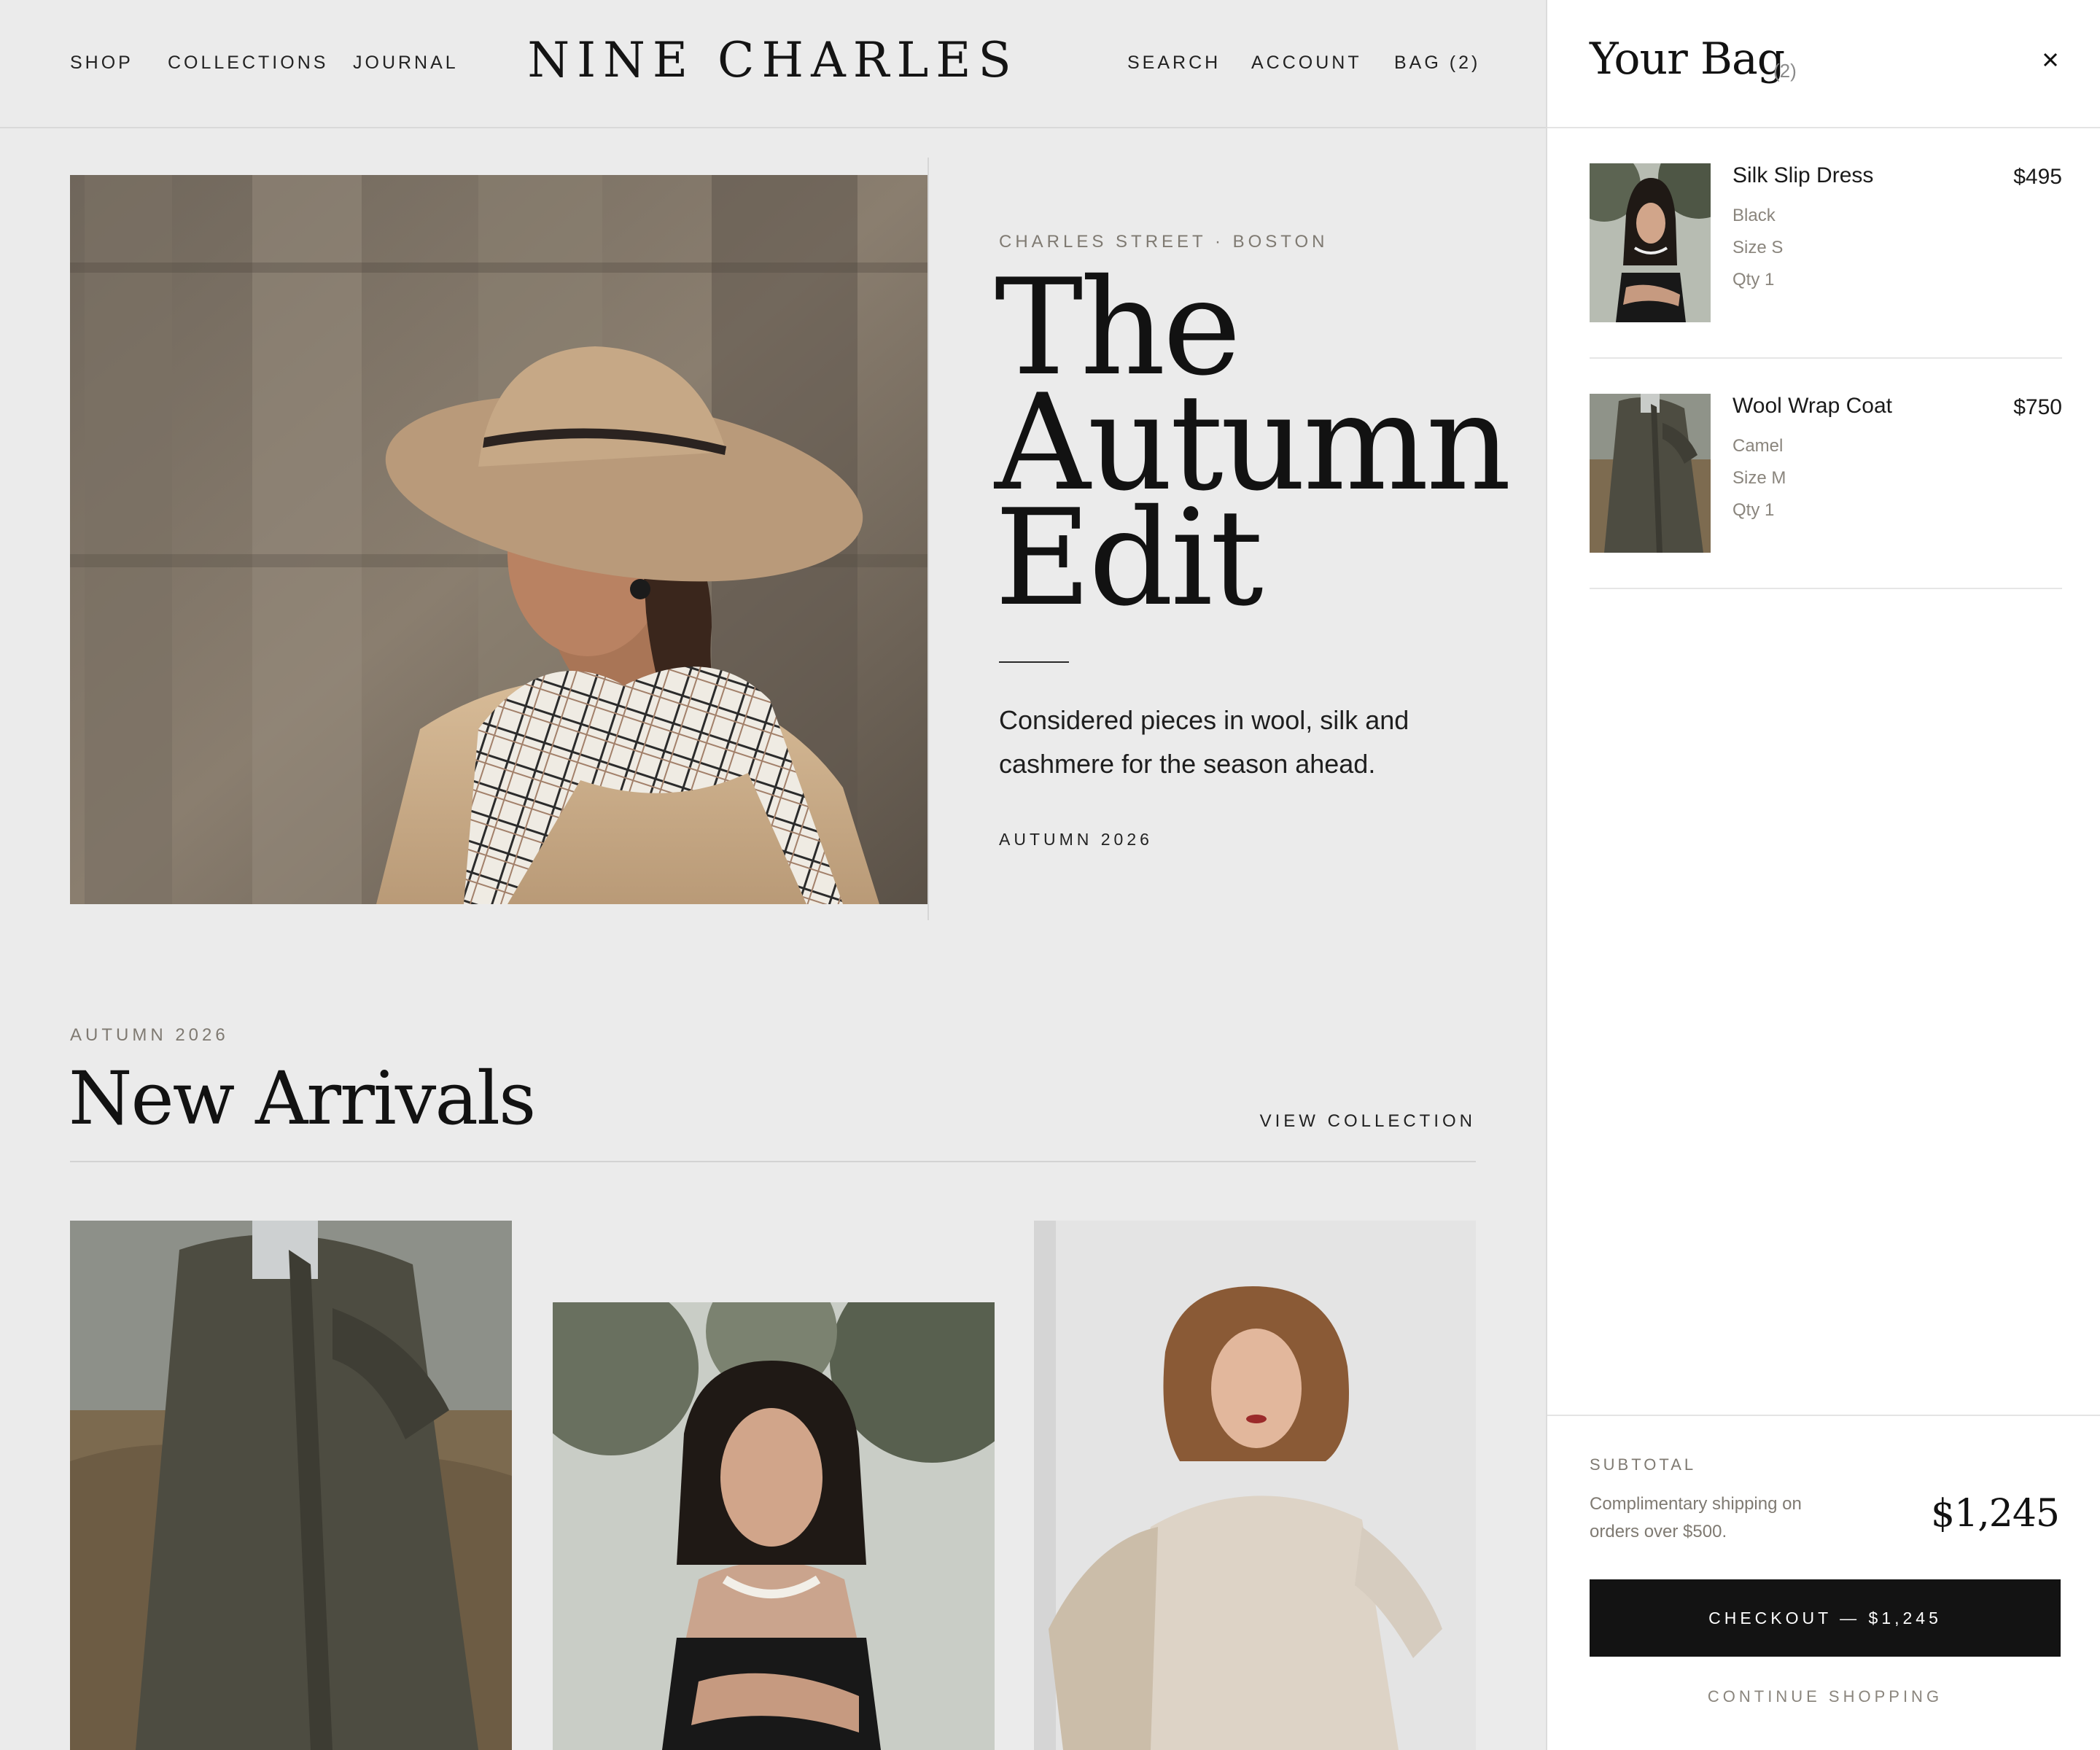 The width and height of the screenshot is (2100, 1750). Describe the element at coordinates (1823, 1415) in the screenshot. I see `drawer-footer-divider` at that location.